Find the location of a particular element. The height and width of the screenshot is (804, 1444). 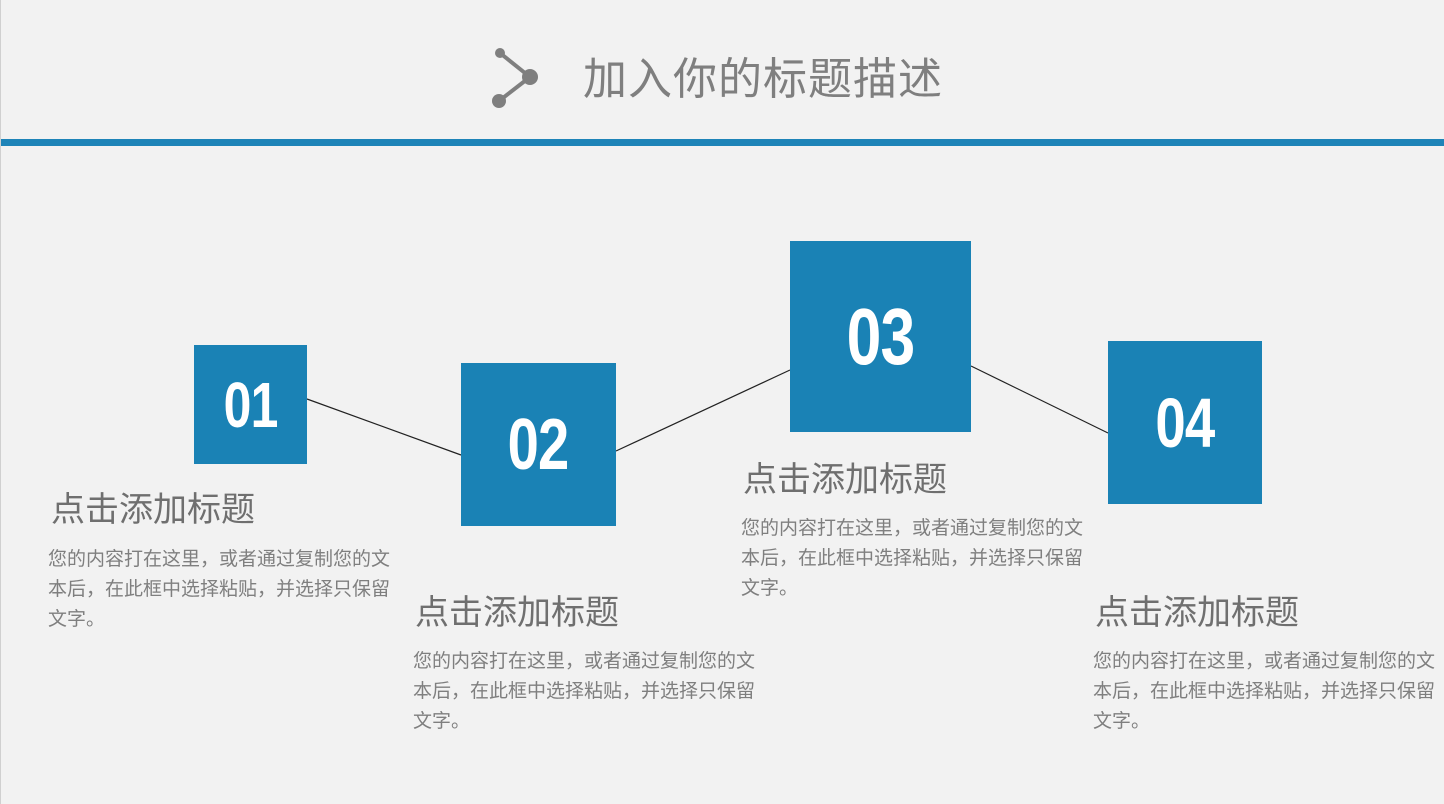

step-title-03: 点击添加标题 is located at coordinates (845, 480).